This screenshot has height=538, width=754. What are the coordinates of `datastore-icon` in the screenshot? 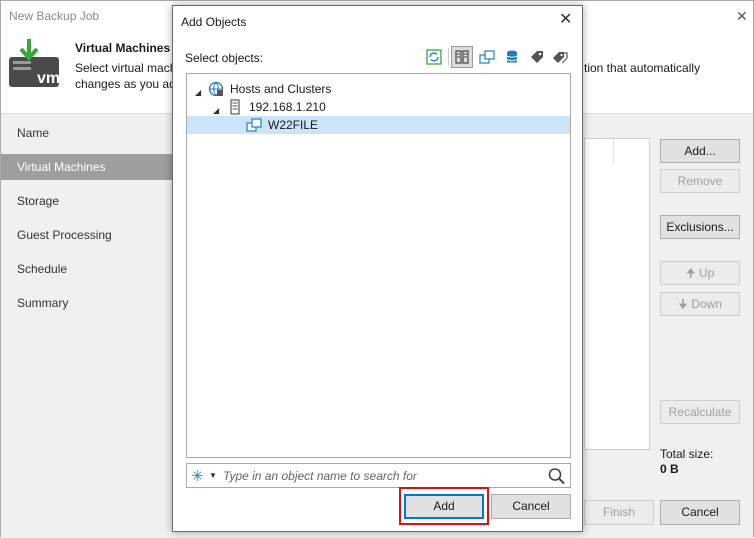 It's located at (512, 56).